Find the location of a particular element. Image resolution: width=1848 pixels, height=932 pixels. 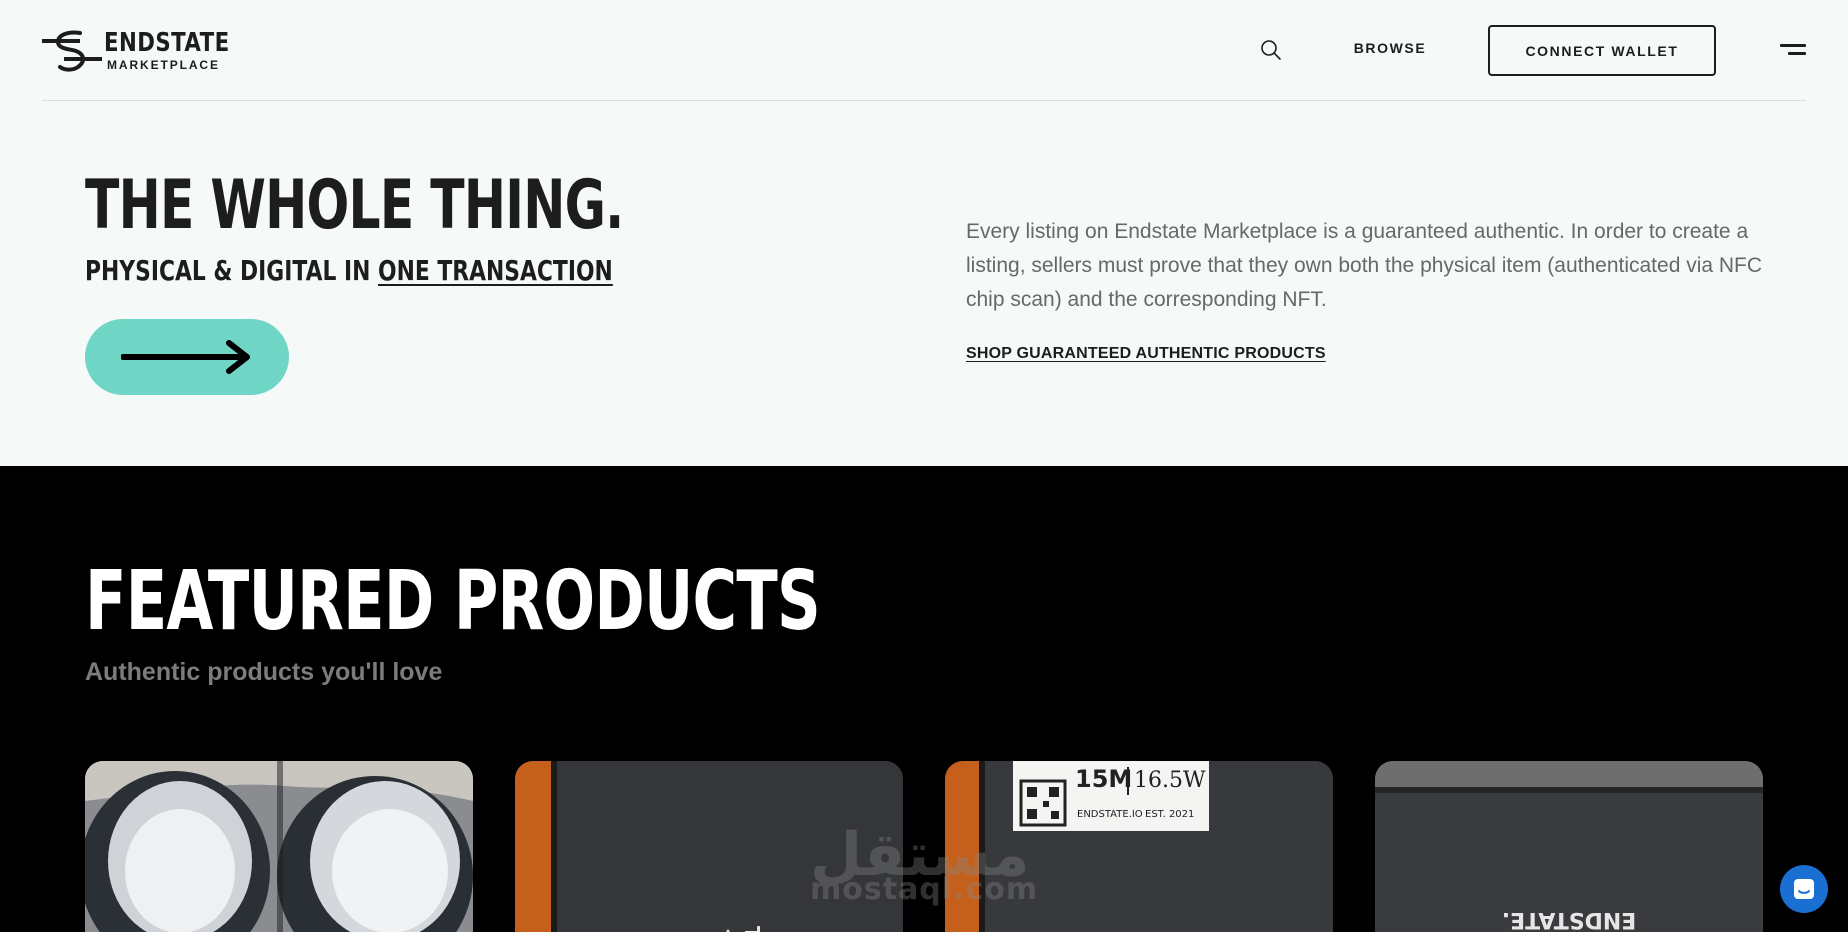

label-est: EST. 2021 is located at coordinates (1169, 814).